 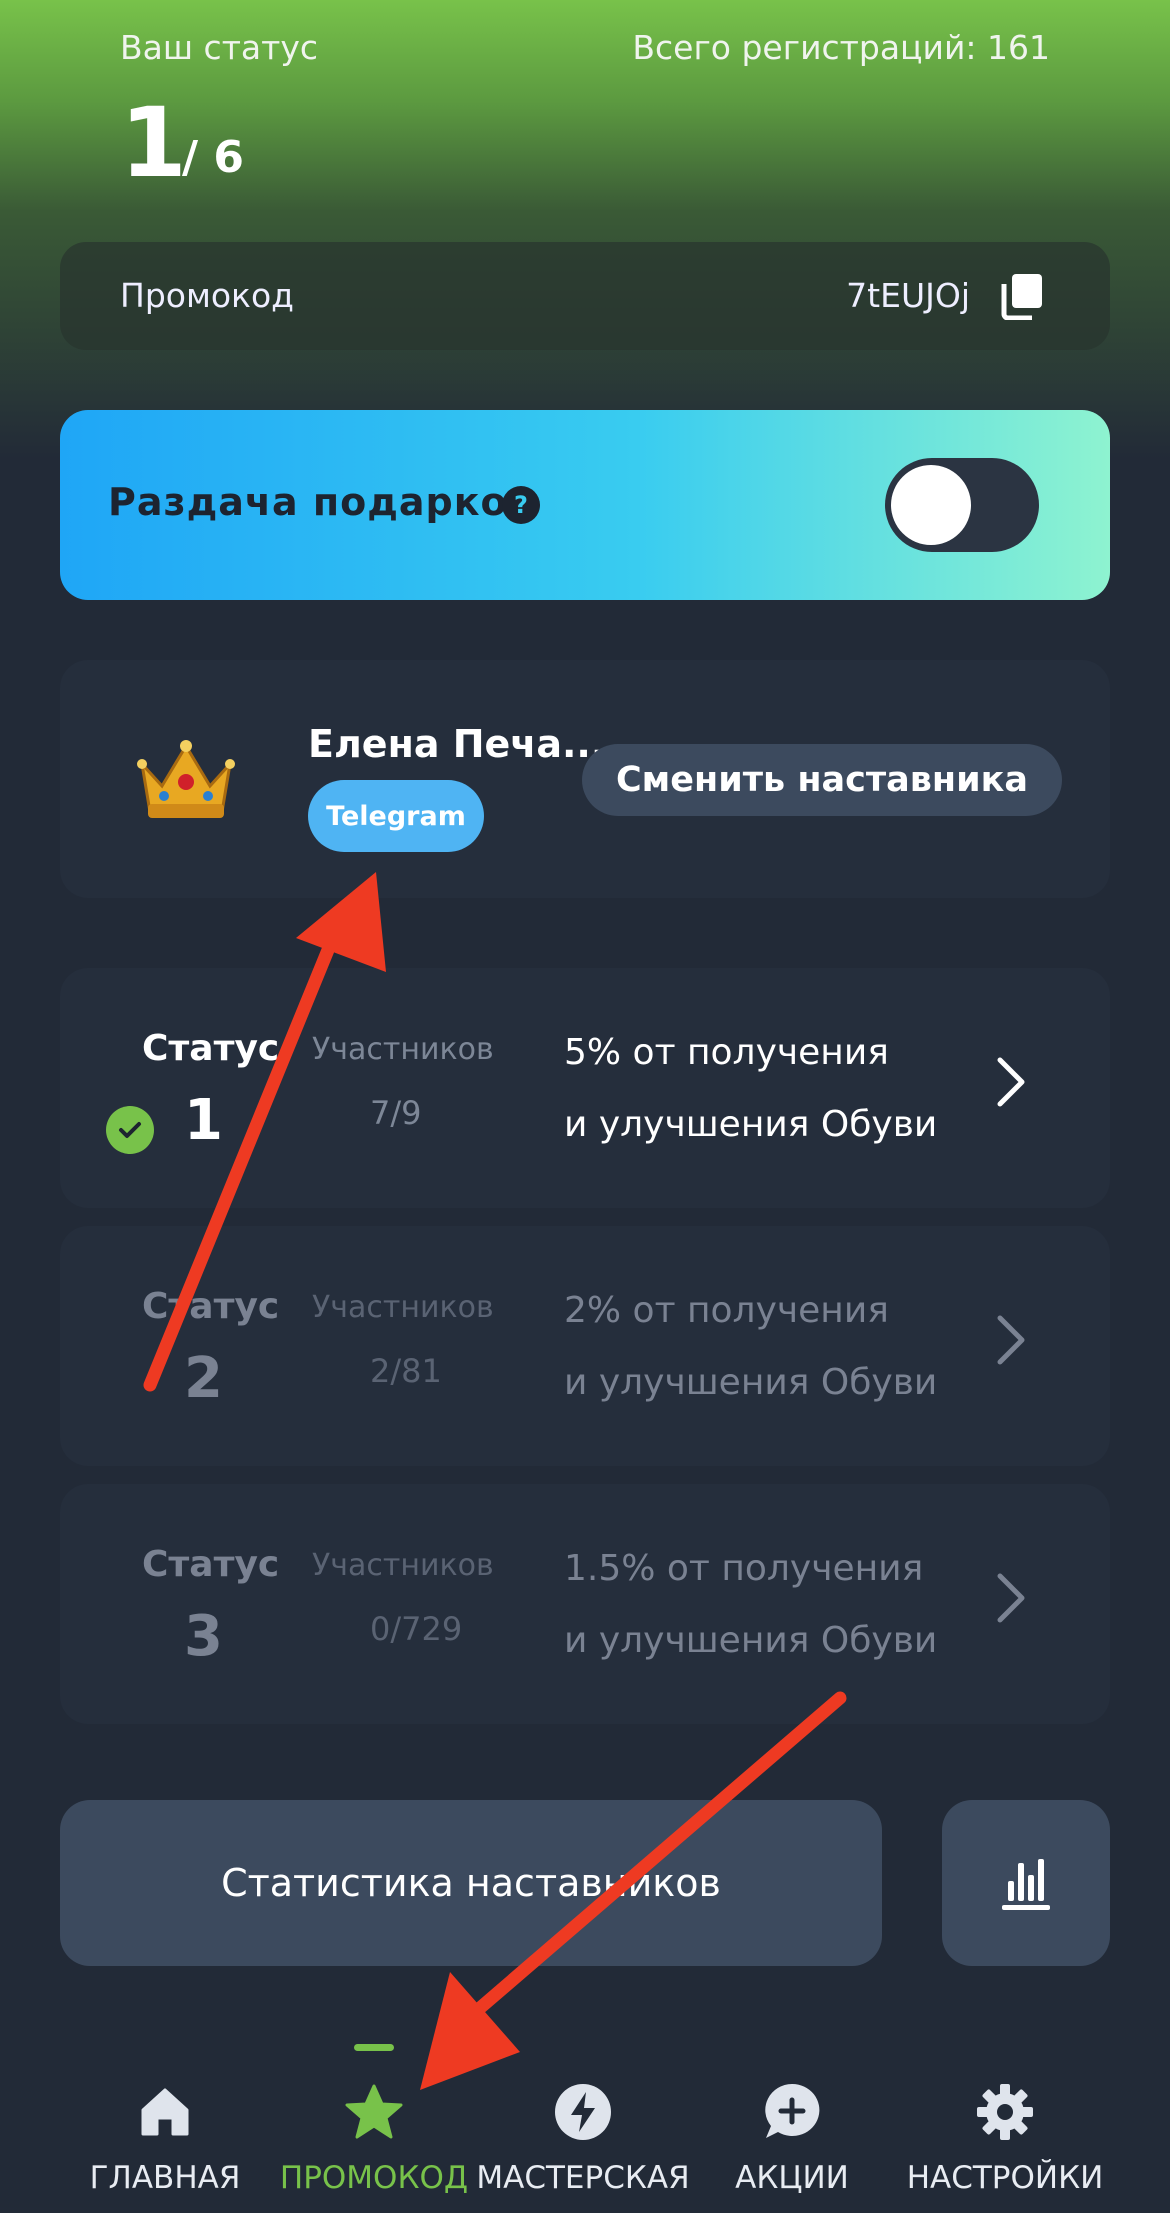 What do you see at coordinates (219, 47) in the screenshot?
I see `status-label: Ваш статус` at bounding box center [219, 47].